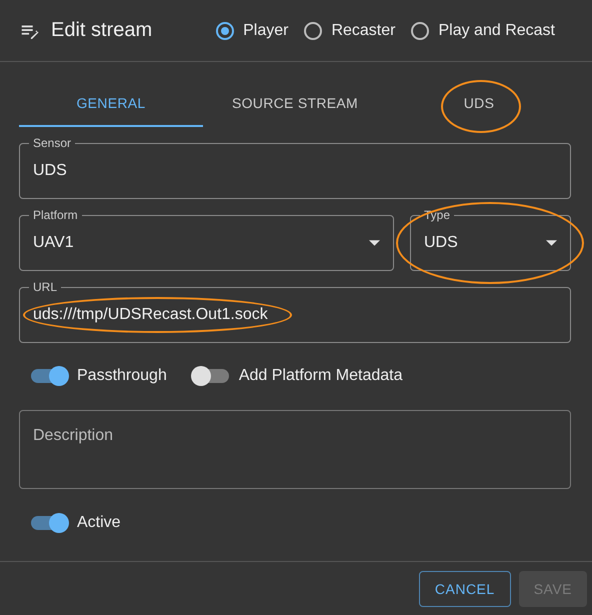 Image resolution: width=592 pixels, height=615 pixels. What do you see at coordinates (101, 30) in the screenshot?
I see `dialog-title: Edit stream` at bounding box center [101, 30].